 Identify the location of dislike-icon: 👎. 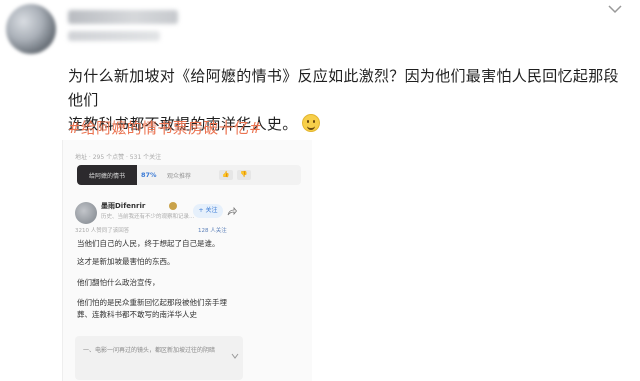
(244, 175).